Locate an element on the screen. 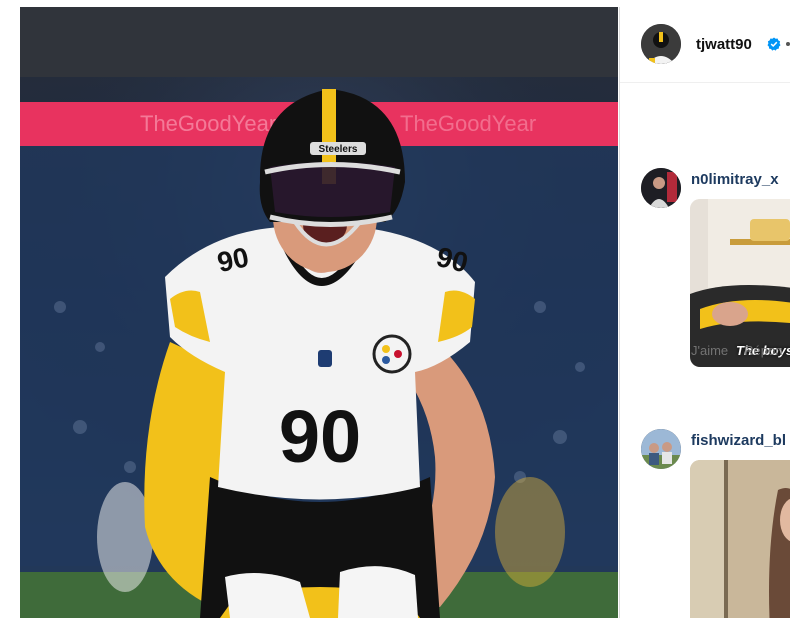 This screenshot has height=618, width=790. reply-comment-button: Répon is located at coordinates (763, 350).